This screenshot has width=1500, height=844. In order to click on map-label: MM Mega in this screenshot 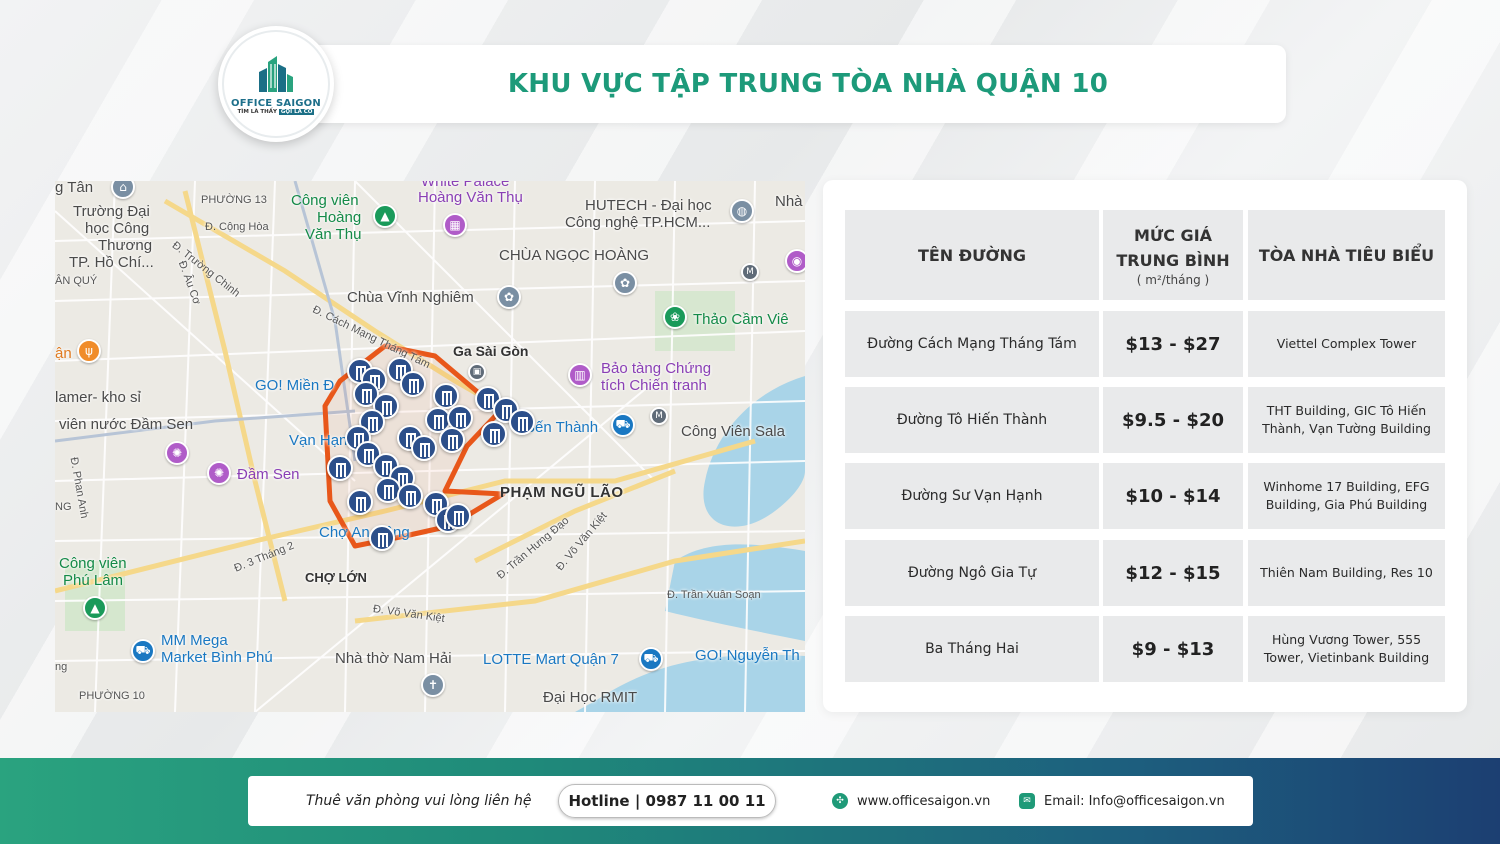, I will do `click(194, 640)`.